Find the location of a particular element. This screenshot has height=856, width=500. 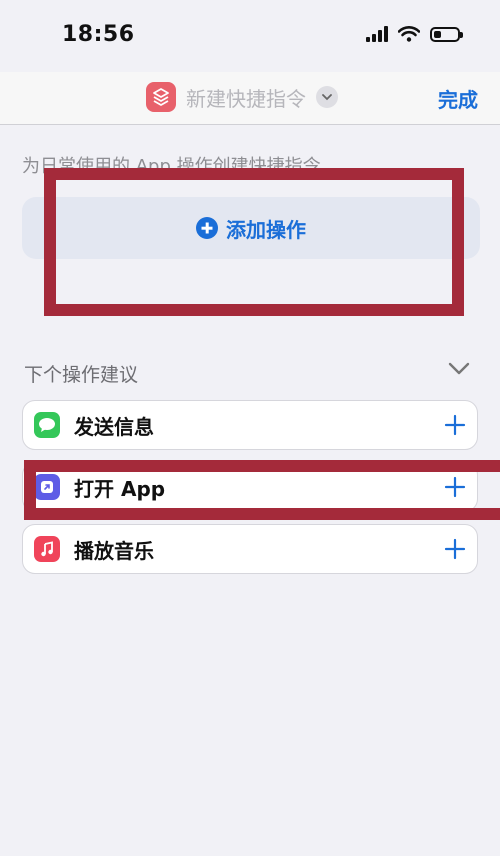

add-action-label: 添加操作 is located at coordinates (266, 229).